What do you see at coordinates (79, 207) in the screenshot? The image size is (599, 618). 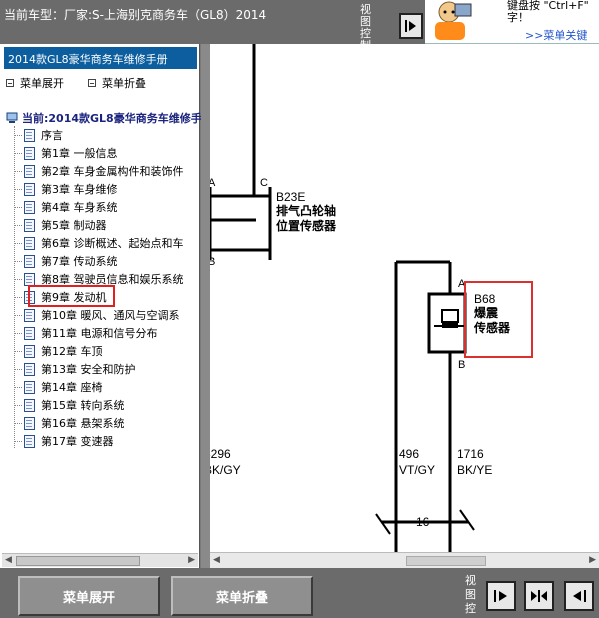 I see `tree-item-label: 第4章 车身系统` at bounding box center [79, 207].